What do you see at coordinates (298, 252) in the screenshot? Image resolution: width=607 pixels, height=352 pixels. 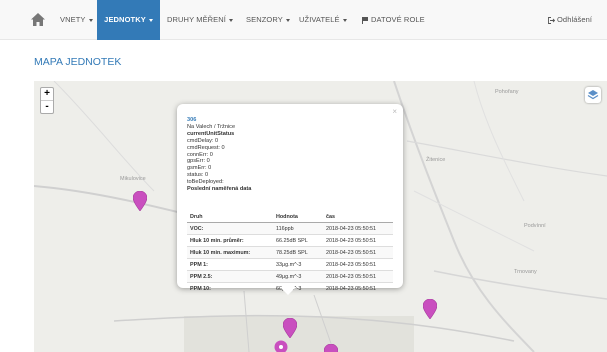 I see `cell-value: 78.25dB SPL` at bounding box center [298, 252].